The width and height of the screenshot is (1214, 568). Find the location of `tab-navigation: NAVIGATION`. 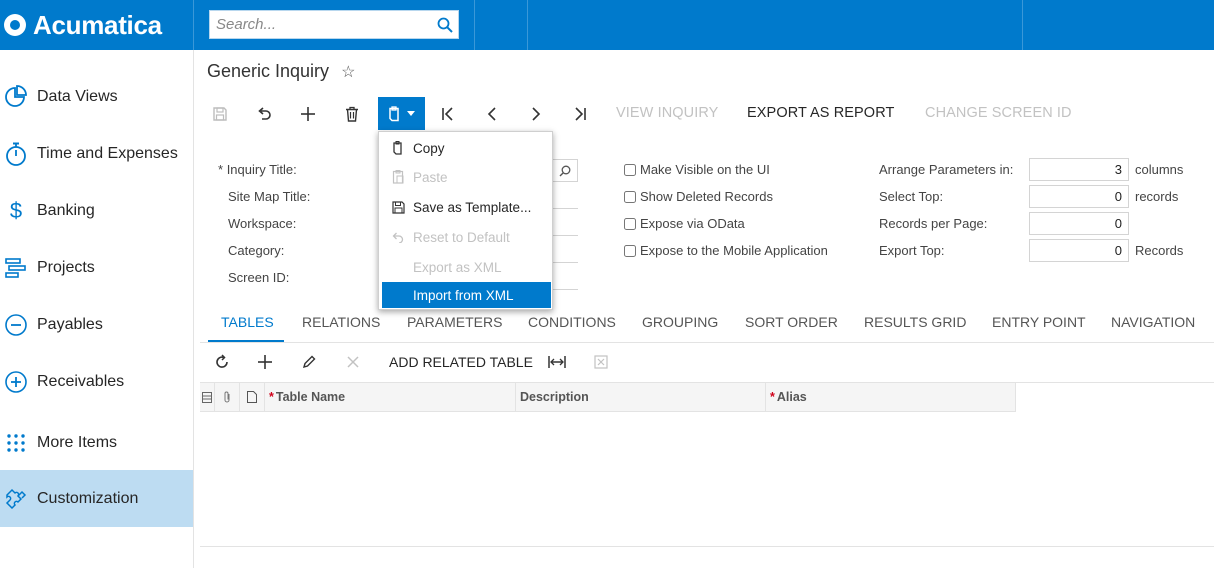

tab-navigation: NAVIGATION is located at coordinates (1153, 327).